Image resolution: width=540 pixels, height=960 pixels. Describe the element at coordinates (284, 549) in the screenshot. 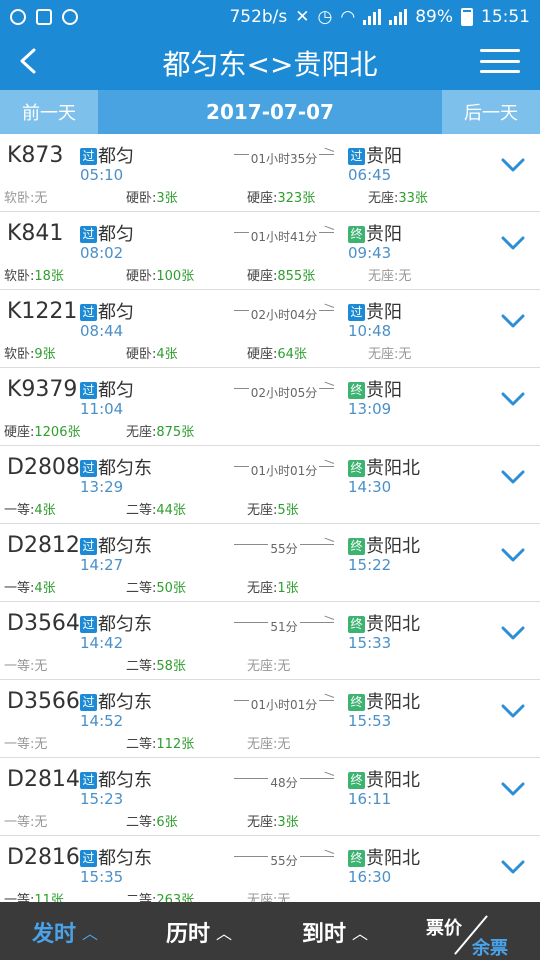

I see `duration-value: 55分` at that location.